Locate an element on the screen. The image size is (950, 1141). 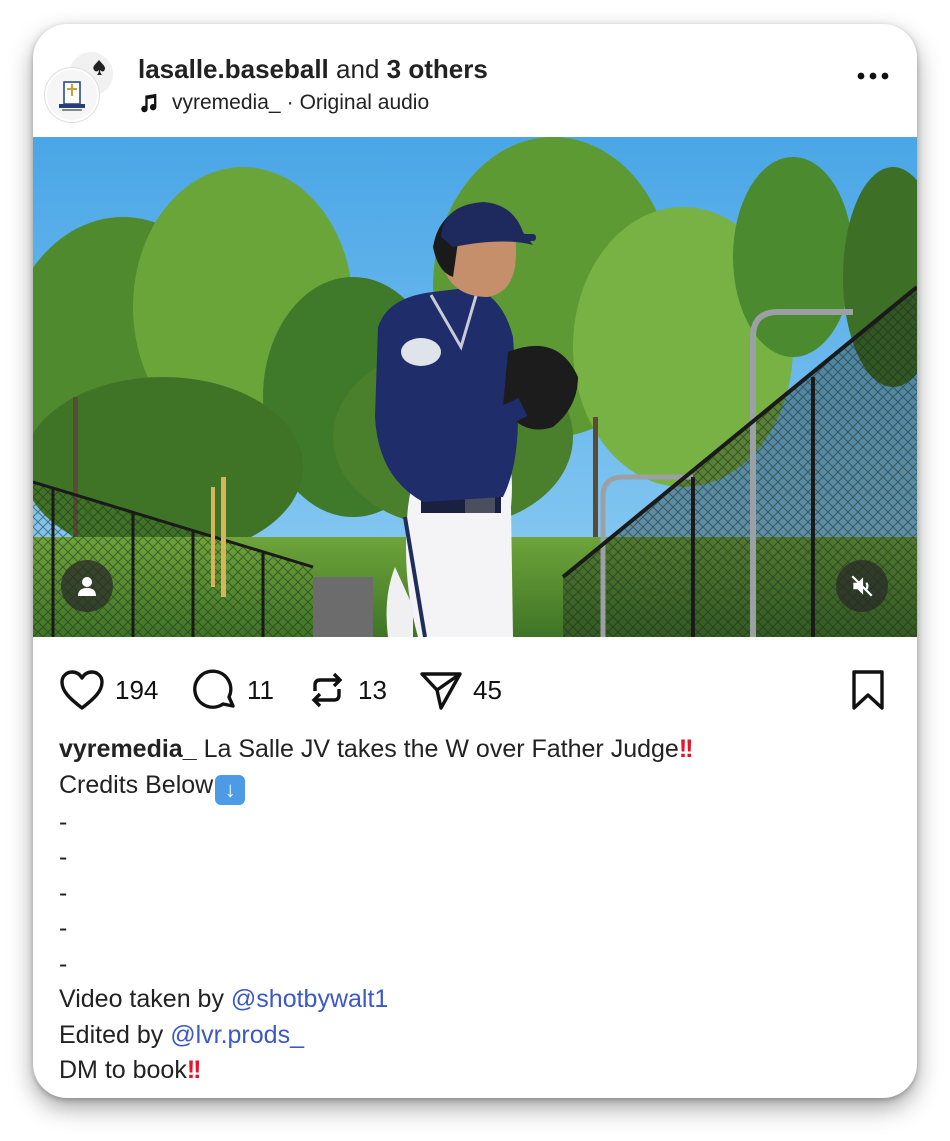
account-name: lasalle.baseball is located at coordinates (233, 69).